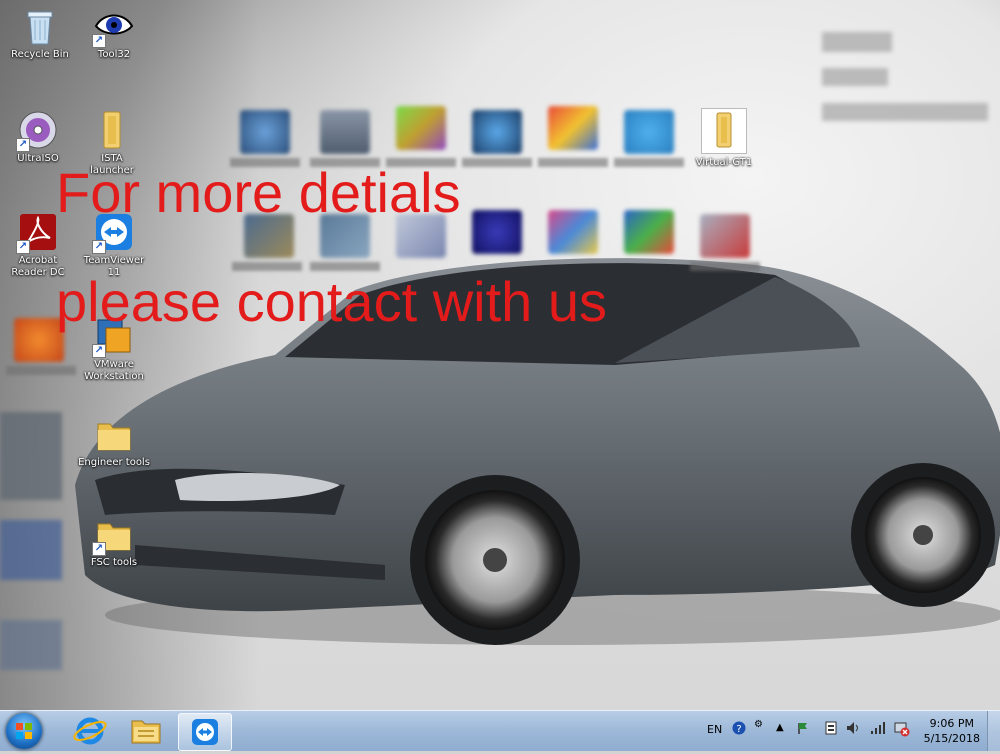 This screenshot has height=754, width=1000. Describe the element at coordinates (951, 738) in the screenshot. I see `clock-date: 5/15/2018` at that location.